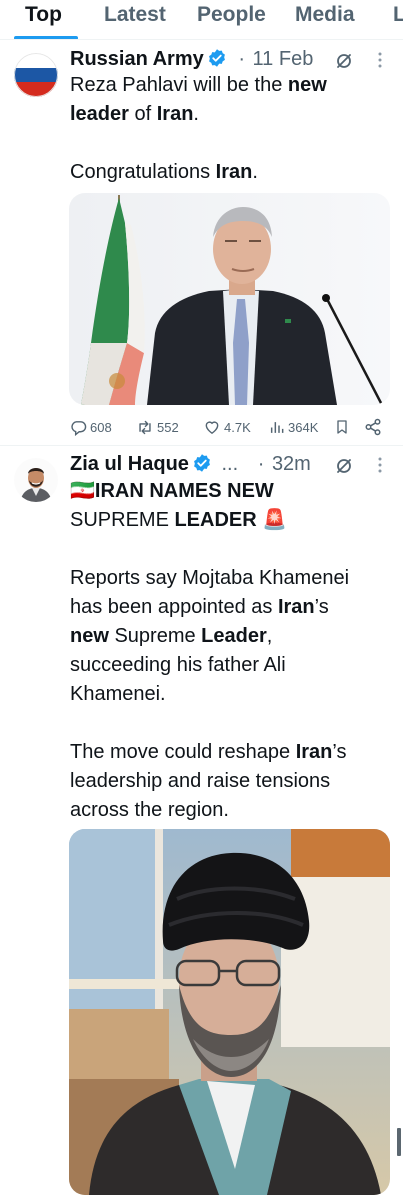 The image size is (403, 1200). I want to click on text-line: 🇮🇷IRAN NAMES NEW, so click(231, 491).